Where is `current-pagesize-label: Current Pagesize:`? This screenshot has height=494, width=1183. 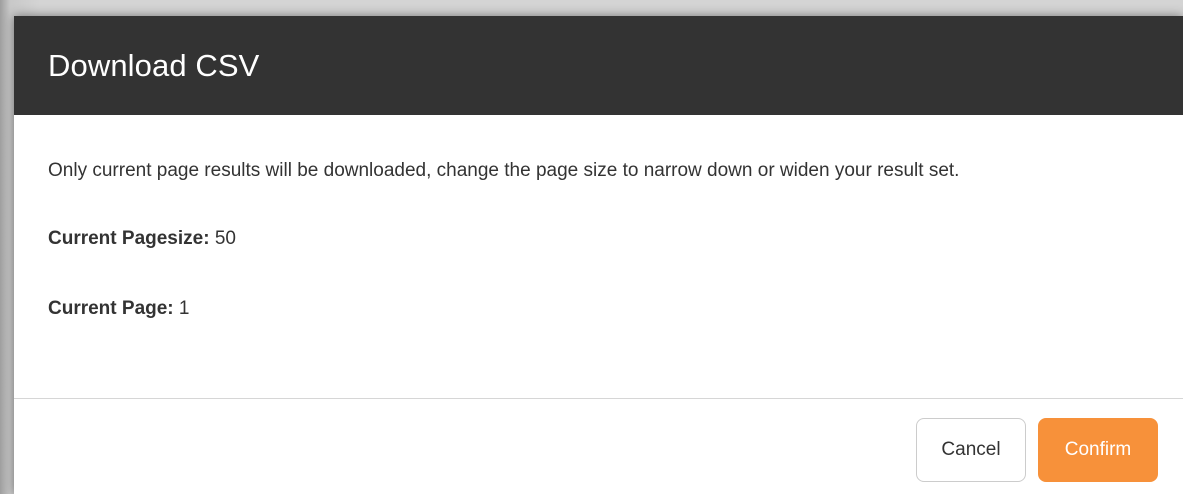 current-pagesize-label: Current Pagesize: is located at coordinates (129, 238).